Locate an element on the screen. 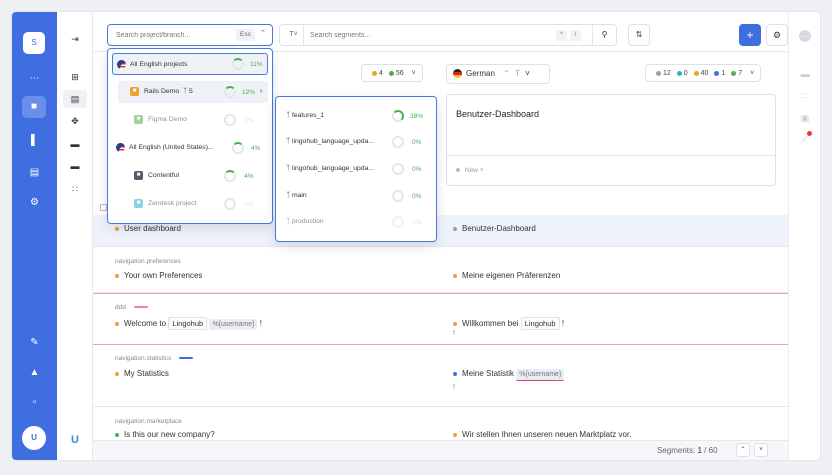 The width and height of the screenshot is (832, 475). target-text: Benutzer-Dashboard is located at coordinates (494, 228).